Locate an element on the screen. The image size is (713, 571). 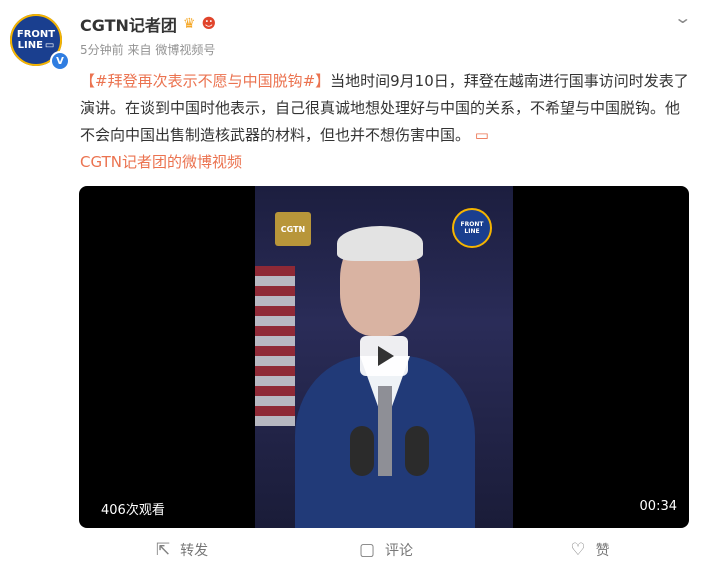
play-icon is located at coordinates (384, 356).